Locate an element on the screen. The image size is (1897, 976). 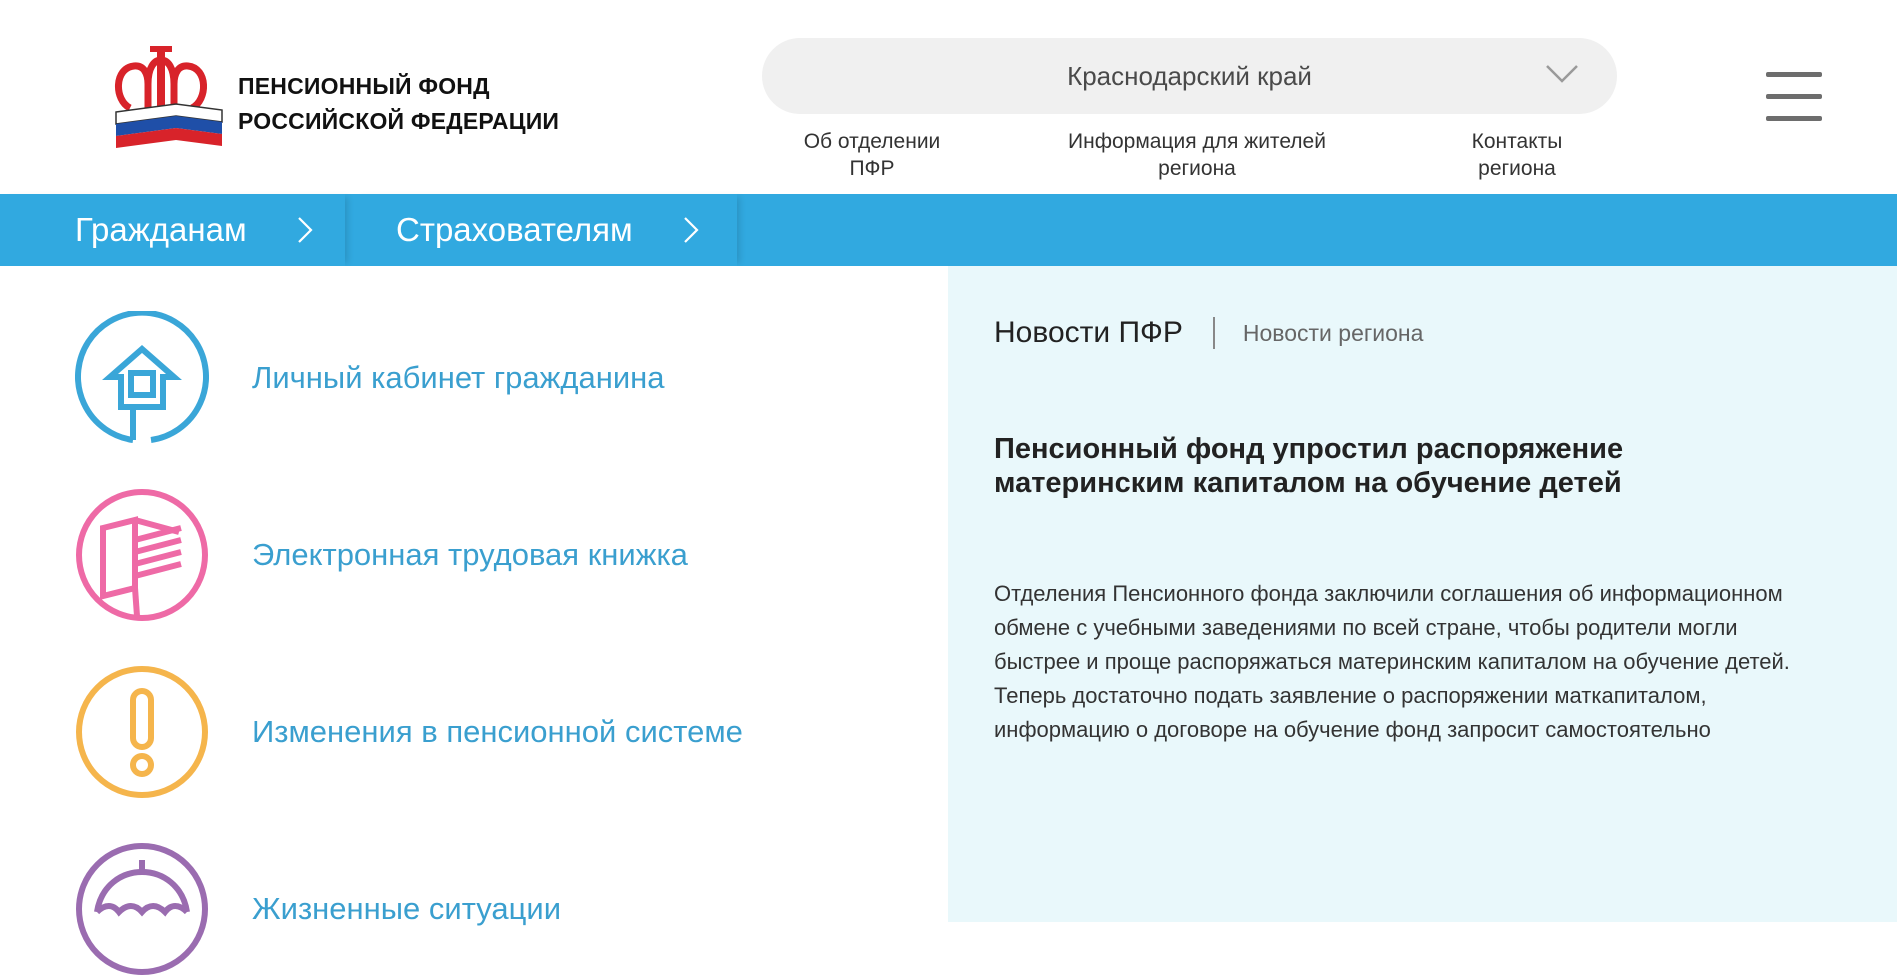
nav-insurers: Страхователям is located at coordinates (544, 230).